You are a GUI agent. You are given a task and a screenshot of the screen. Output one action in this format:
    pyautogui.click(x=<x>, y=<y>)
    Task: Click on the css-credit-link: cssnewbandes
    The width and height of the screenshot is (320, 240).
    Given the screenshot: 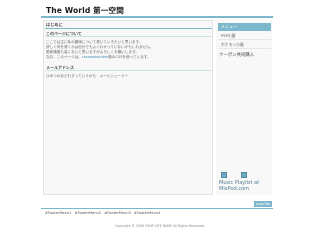 What is the action you would take?
    pyautogui.click(x=95, y=57)
    